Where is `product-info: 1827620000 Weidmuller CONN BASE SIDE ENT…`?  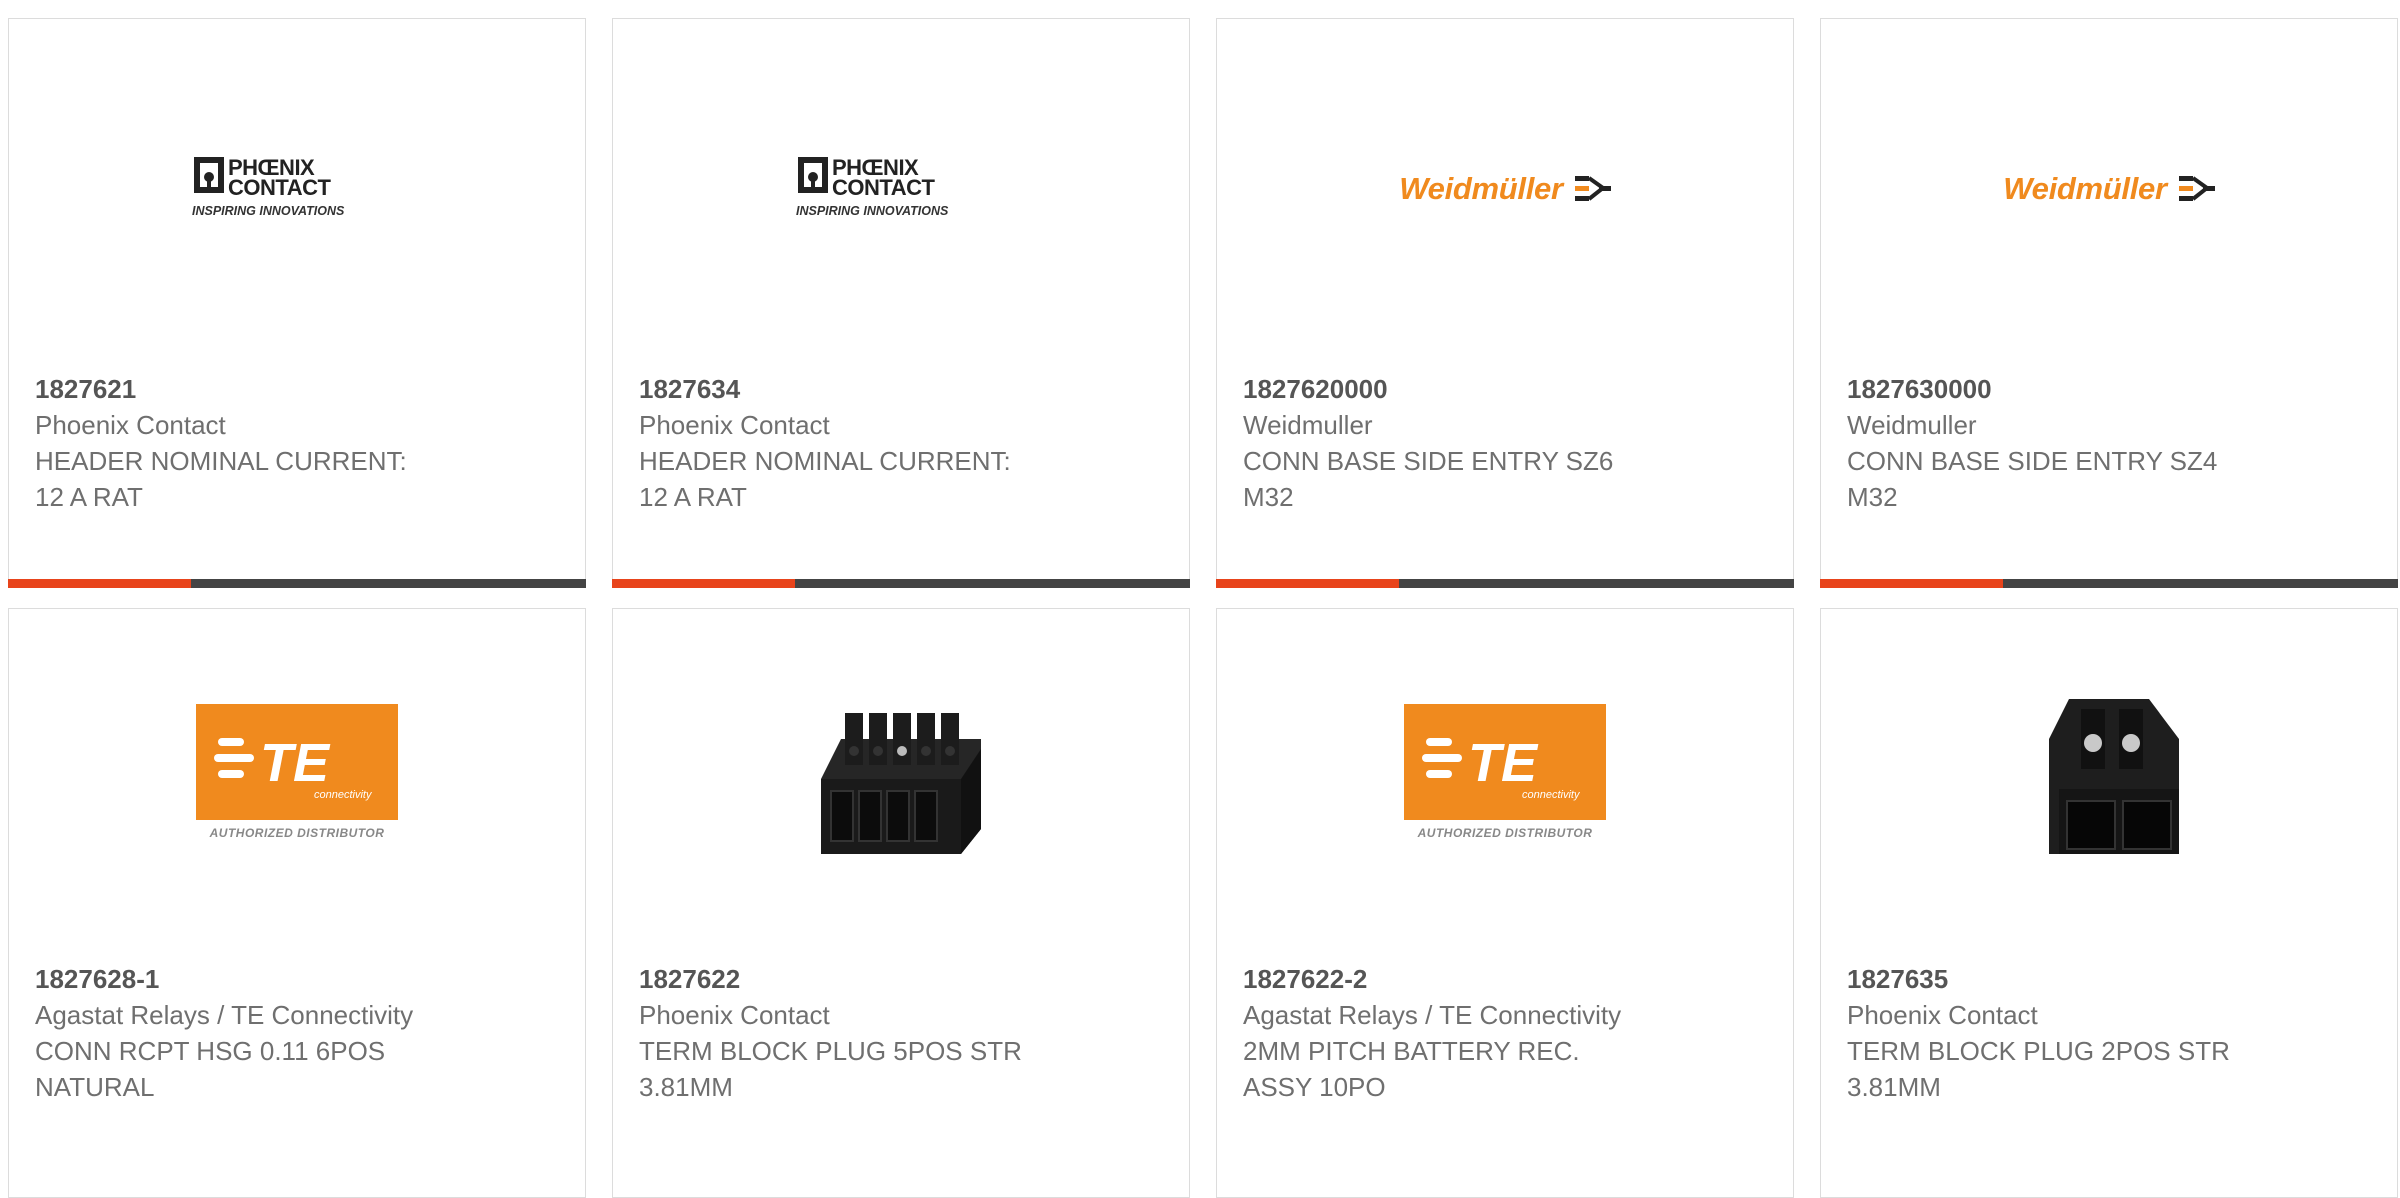 product-info: 1827620000 Weidmuller CONN BASE SIDE ENT… is located at coordinates (1508, 443).